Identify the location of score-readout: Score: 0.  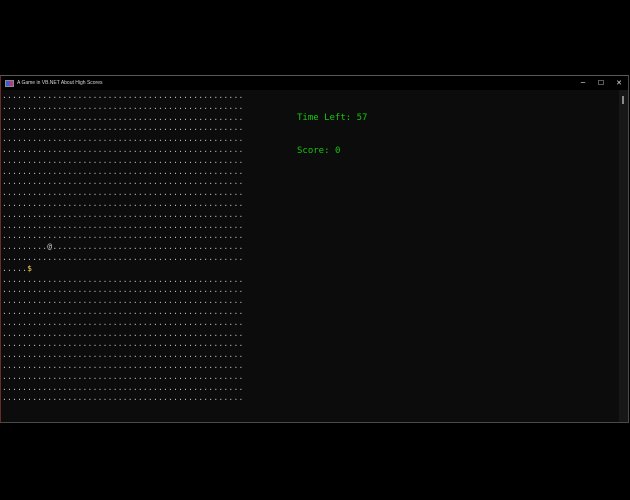
(332, 151).